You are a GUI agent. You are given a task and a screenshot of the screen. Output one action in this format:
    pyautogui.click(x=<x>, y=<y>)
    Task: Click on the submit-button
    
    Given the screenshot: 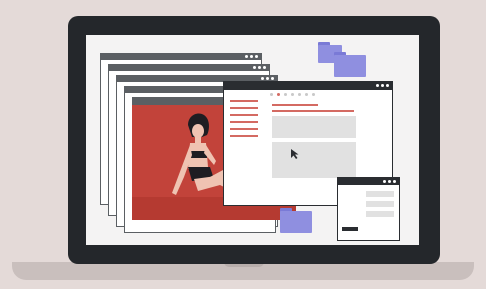 What is the action you would take?
    pyautogui.click(x=350, y=229)
    